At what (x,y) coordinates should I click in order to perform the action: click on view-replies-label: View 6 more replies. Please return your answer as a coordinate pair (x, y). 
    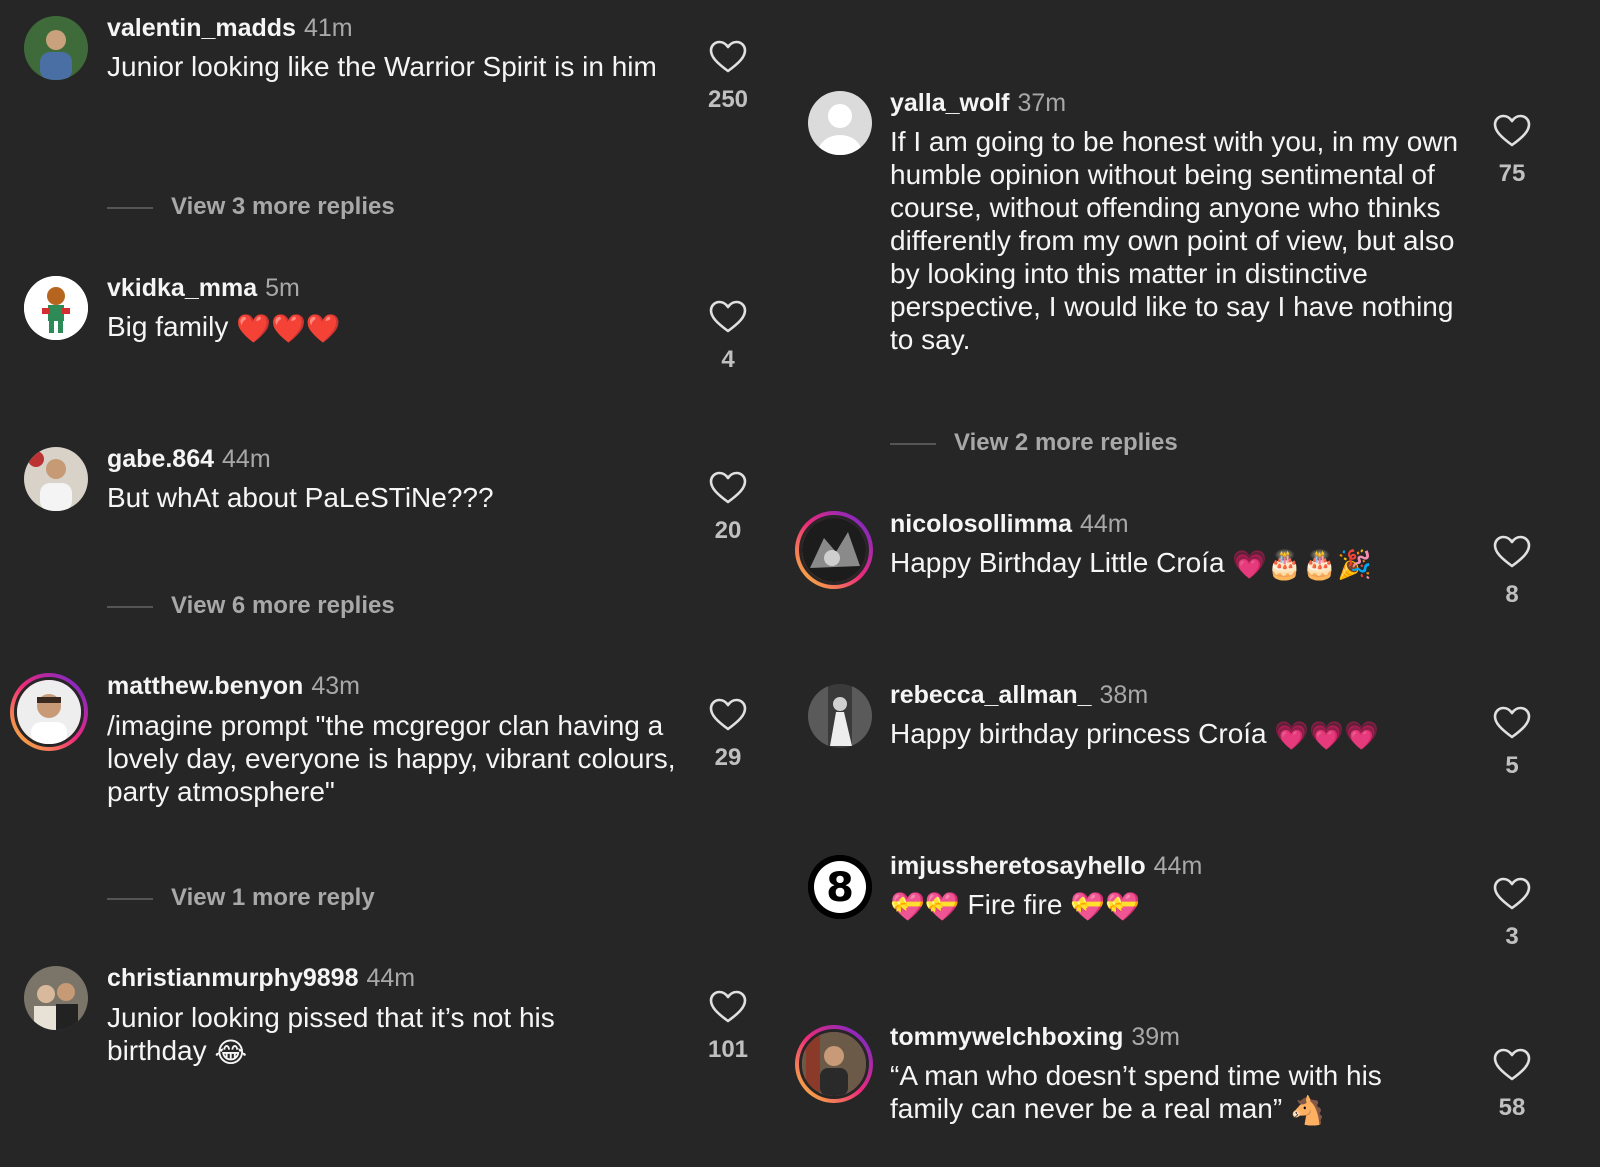
    Looking at the image, I should click on (283, 605).